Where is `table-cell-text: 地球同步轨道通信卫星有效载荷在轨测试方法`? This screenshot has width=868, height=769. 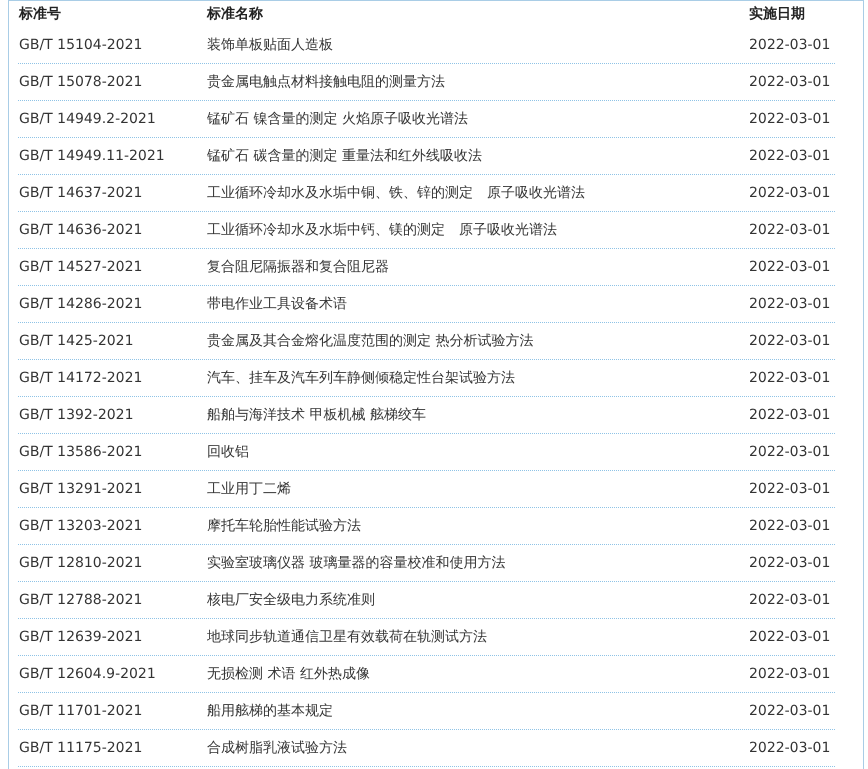
table-cell-text: 地球同步轨道通信卫星有效载荷在轨测试方法 is located at coordinates (347, 637).